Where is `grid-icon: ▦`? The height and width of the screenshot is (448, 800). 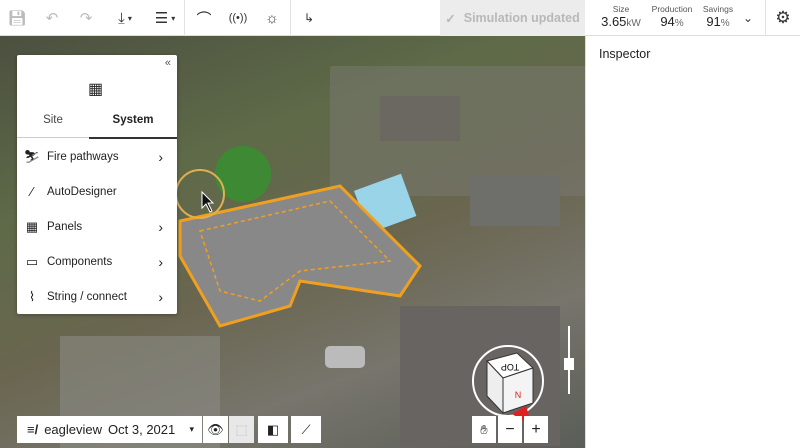
grid-icon: ▦ is located at coordinates (96, 89).